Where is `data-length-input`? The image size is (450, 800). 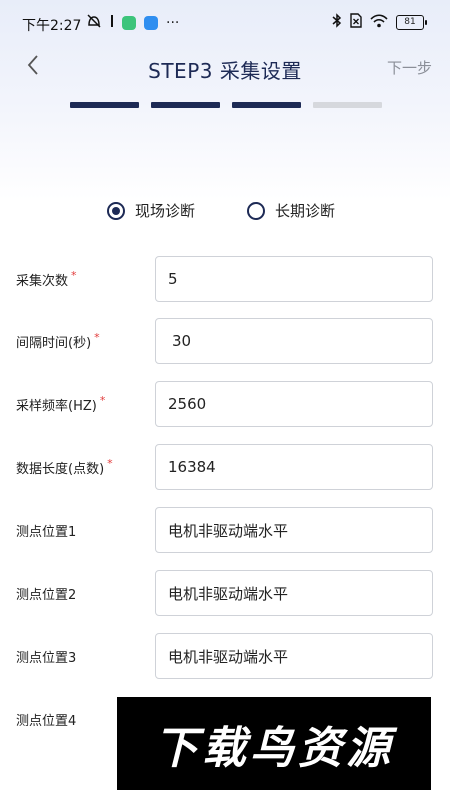 data-length-input is located at coordinates (294, 467).